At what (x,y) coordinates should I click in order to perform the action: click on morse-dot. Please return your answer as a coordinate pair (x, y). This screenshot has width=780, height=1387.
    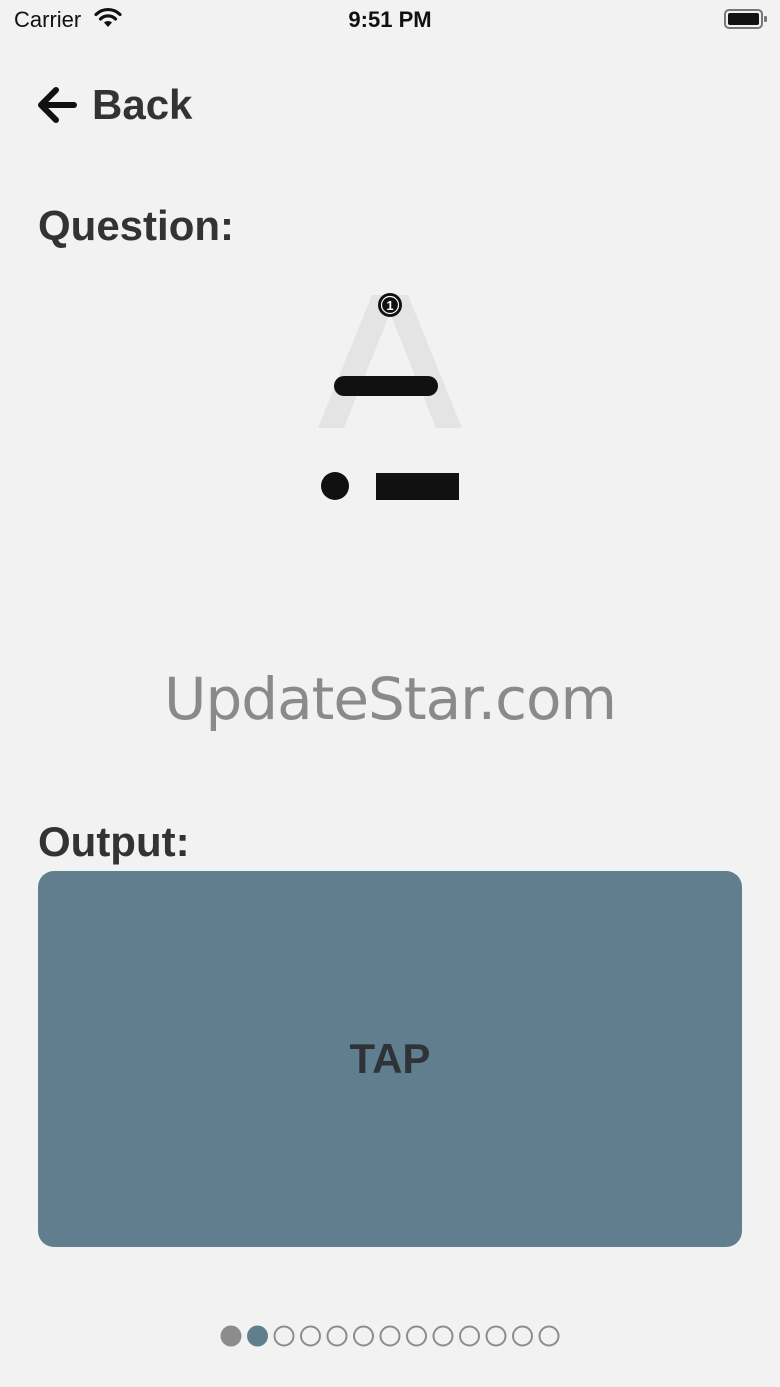
    Looking at the image, I should click on (335, 486).